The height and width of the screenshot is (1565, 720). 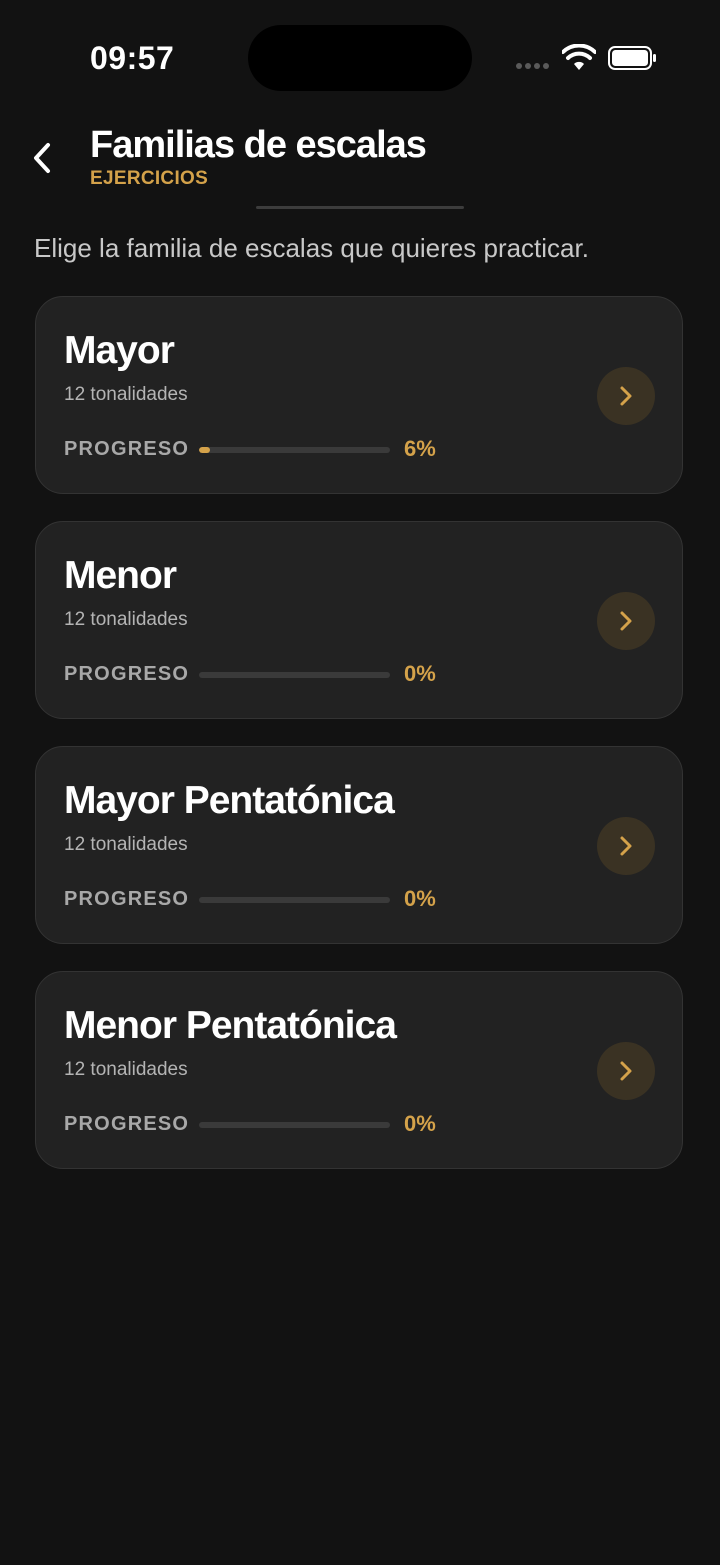 What do you see at coordinates (229, 800) in the screenshot?
I see `card-title: Mayor Pentatónica` at bounding box center [229, 800].